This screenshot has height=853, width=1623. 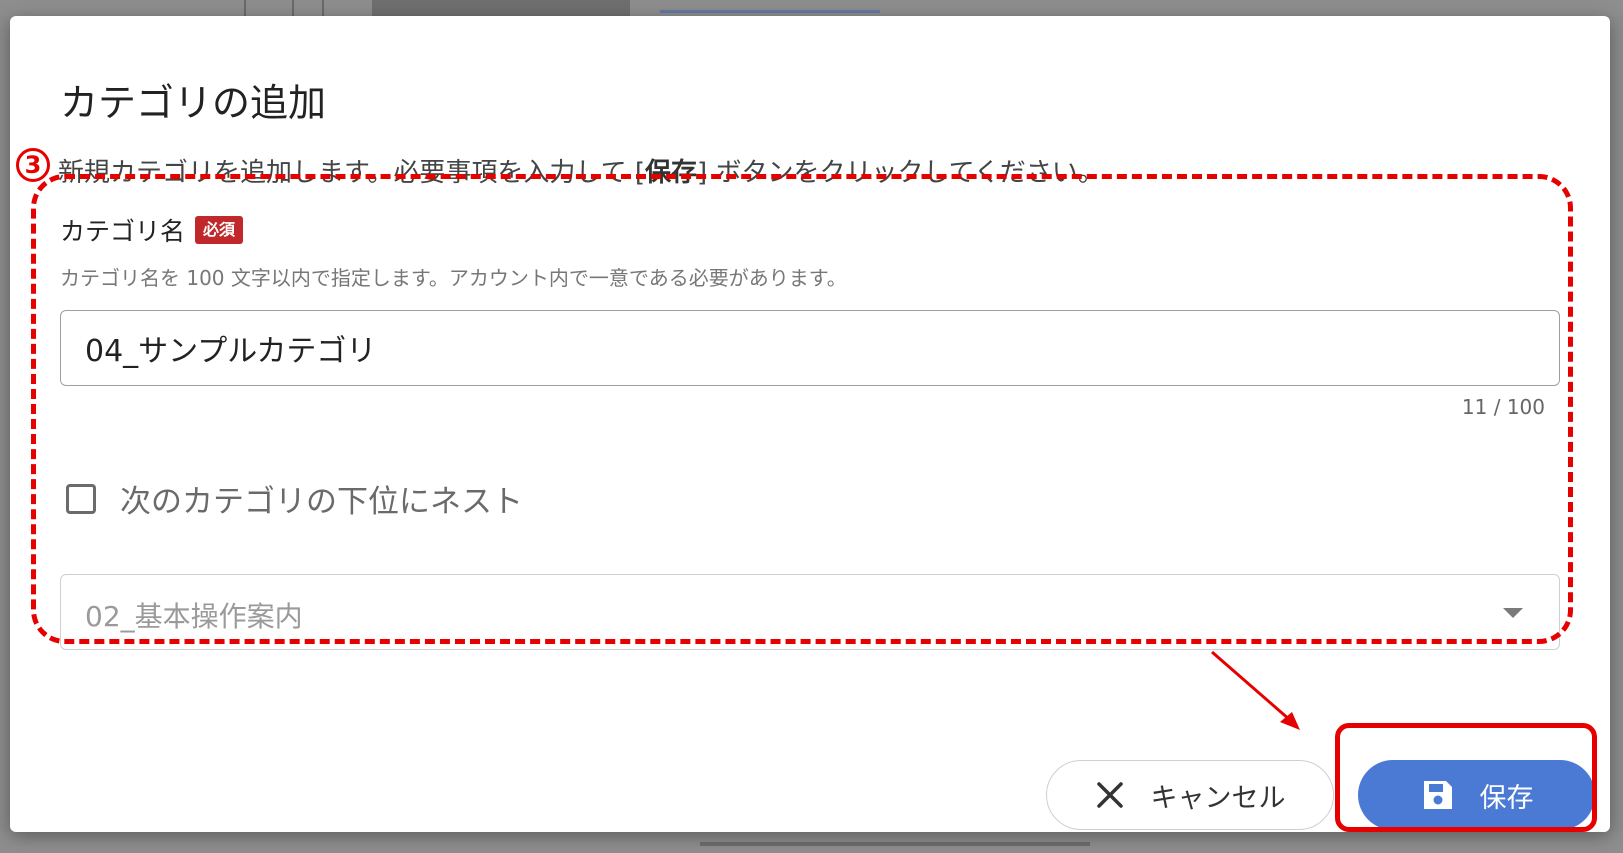 What do you see at coordinates (219, 230) in the screenshot?
I see `required-badge: 必須` at bounding box center [219, 230].